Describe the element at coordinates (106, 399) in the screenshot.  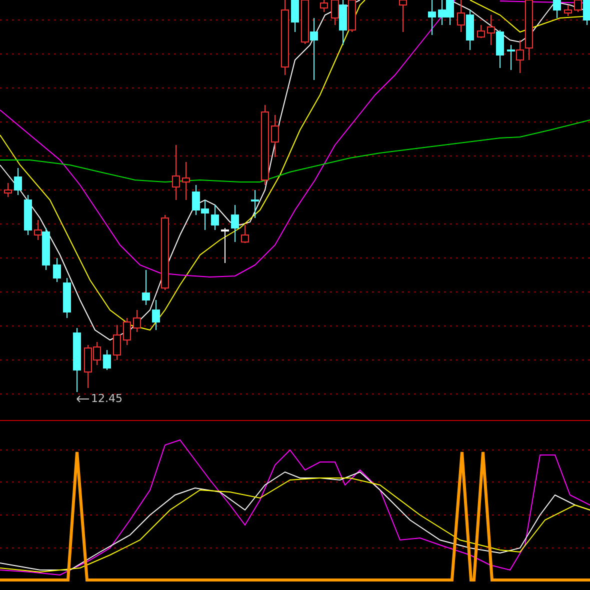
I see `low-price-label: 12.45` at that location.